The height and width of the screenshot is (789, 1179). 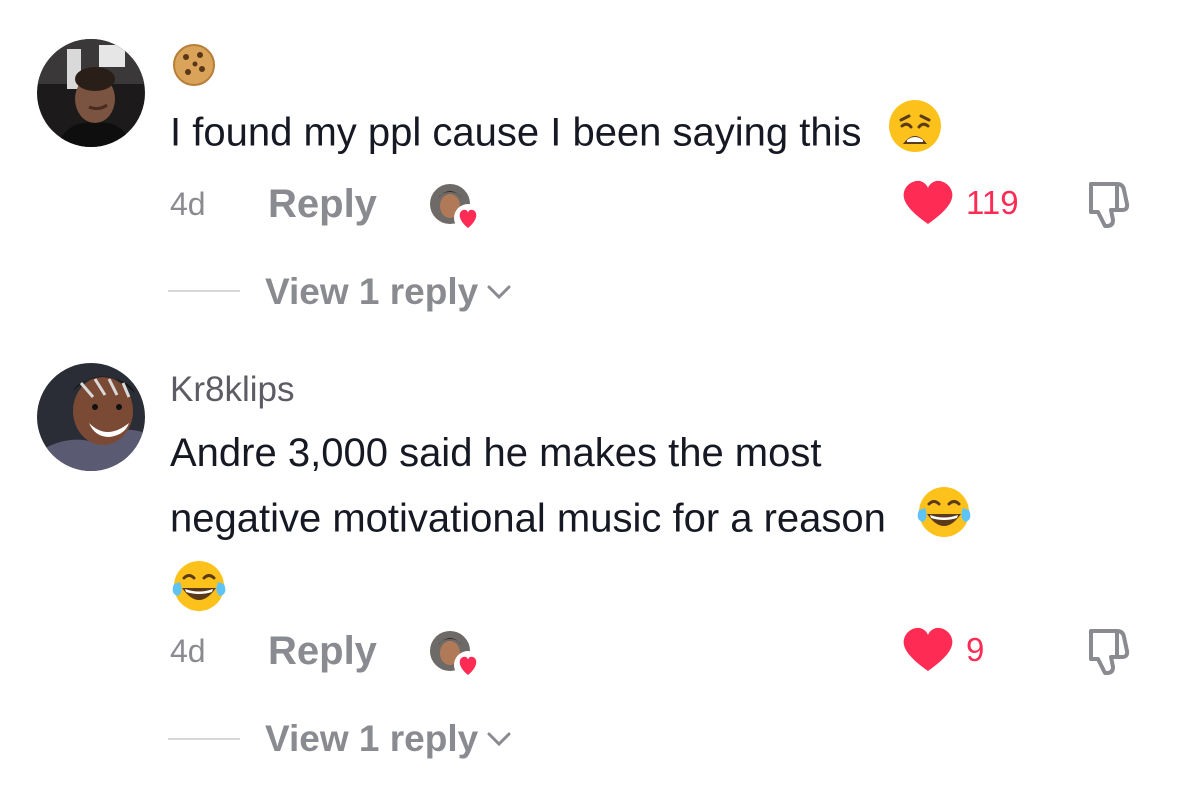 I want to click on like-button: 9, so click(x=943, y=650).